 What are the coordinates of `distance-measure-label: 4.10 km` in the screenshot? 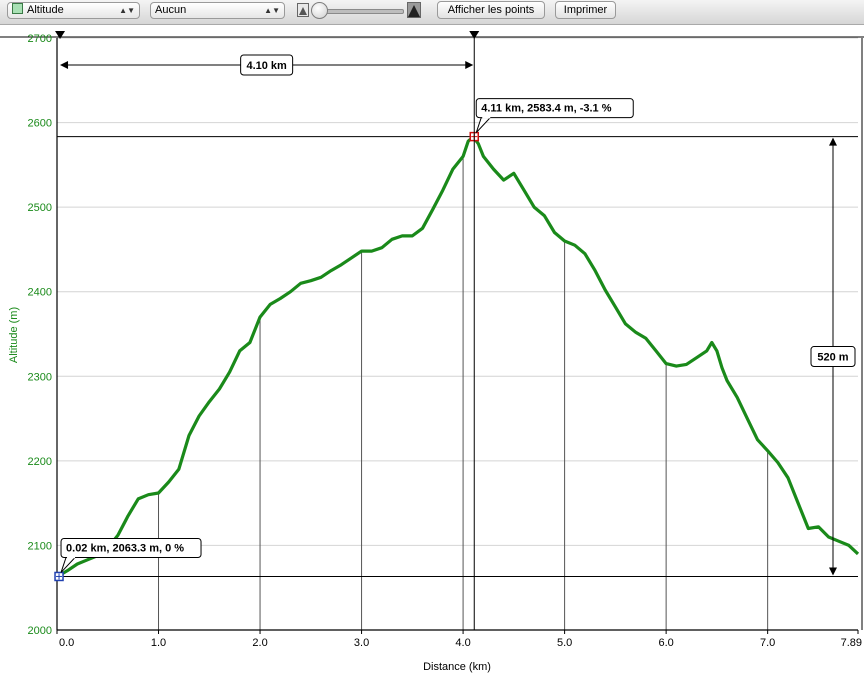 It's located at (266, 66).